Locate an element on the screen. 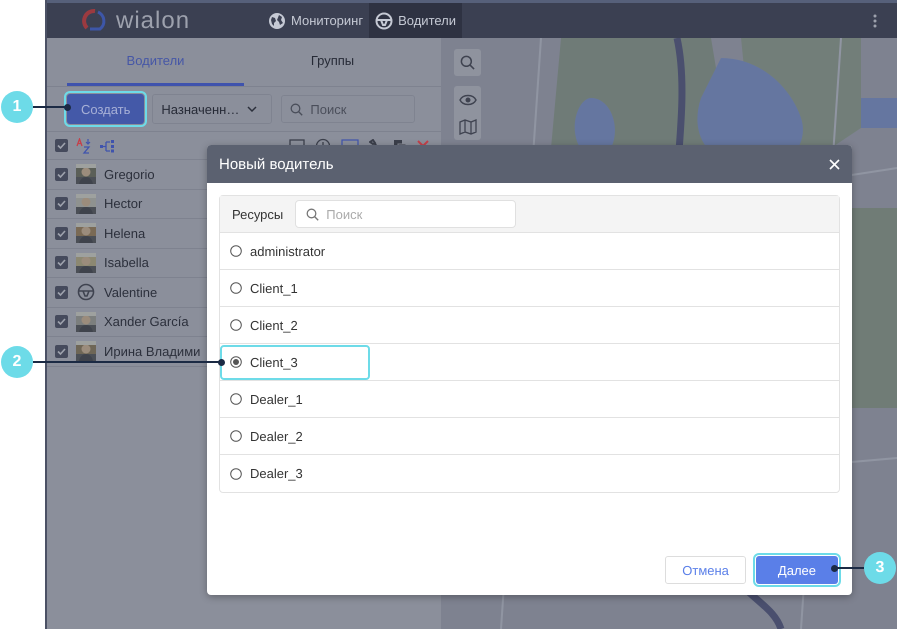 This screenshot has height=629, width=897. nav-tab: Мониторинг is located at coordinates (316, 20).